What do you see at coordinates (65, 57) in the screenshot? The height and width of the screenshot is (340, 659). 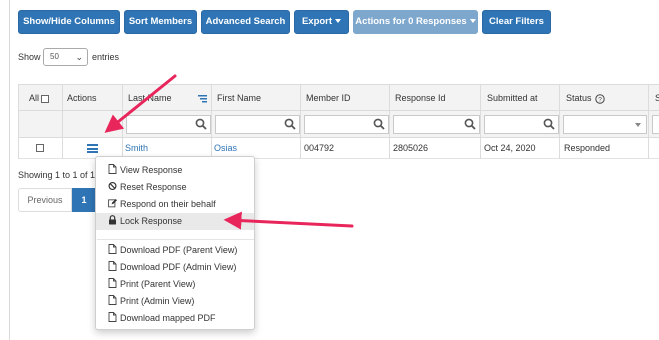 I see `entries-select: 50 ⌄` at bounding box center [65, 57].